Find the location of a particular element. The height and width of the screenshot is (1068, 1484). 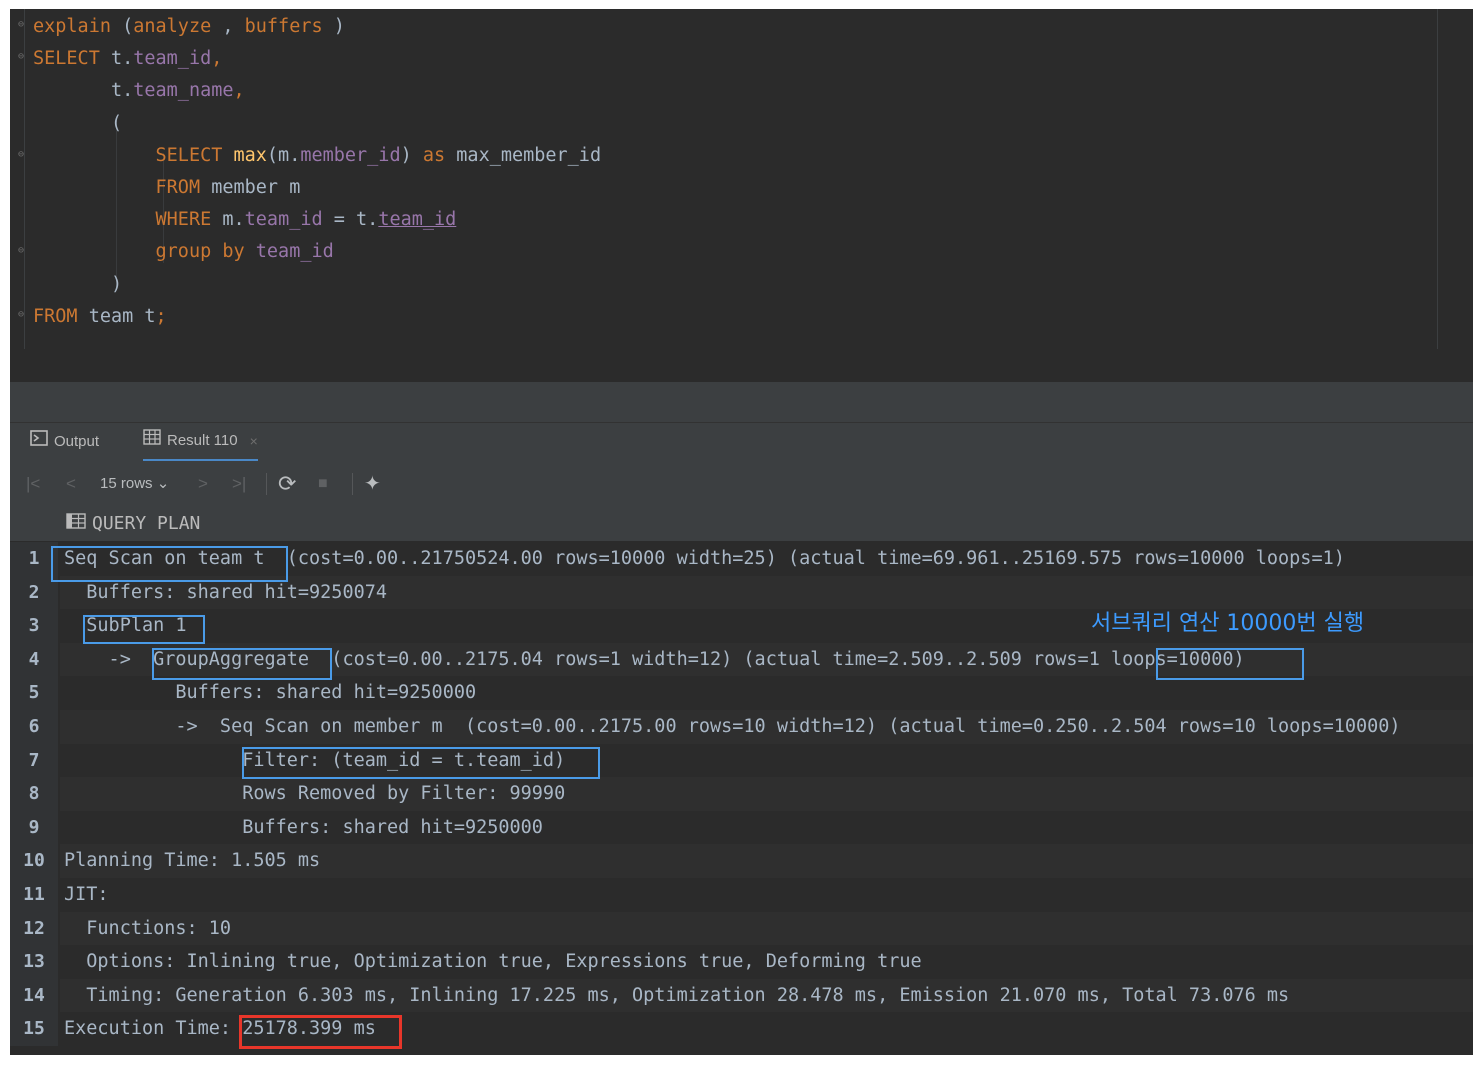

result-toolbar: |< < 15 rows ⌄ > >| ⟳ ■ ✦ is located at coordinates (741, 484).